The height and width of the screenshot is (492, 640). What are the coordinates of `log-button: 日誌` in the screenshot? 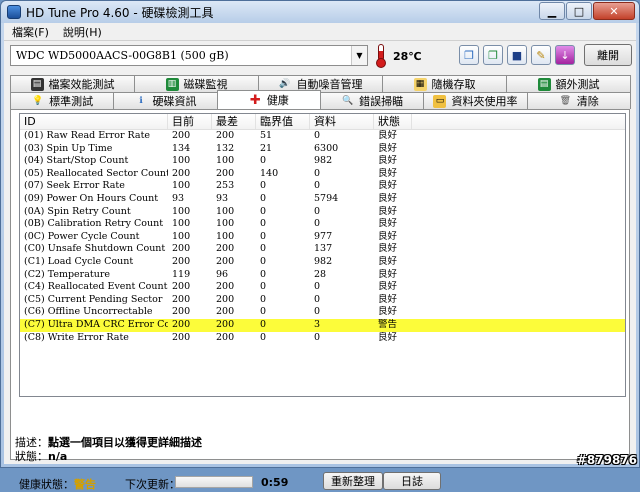 It's located at (412, 481).